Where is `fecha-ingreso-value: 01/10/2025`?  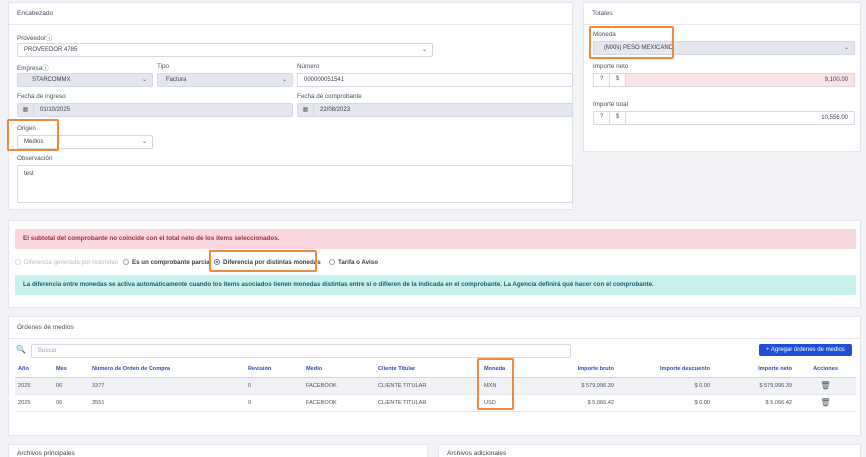 fecha-ingreso-value: 01/10/2025 is located at coordinates (55, 110).